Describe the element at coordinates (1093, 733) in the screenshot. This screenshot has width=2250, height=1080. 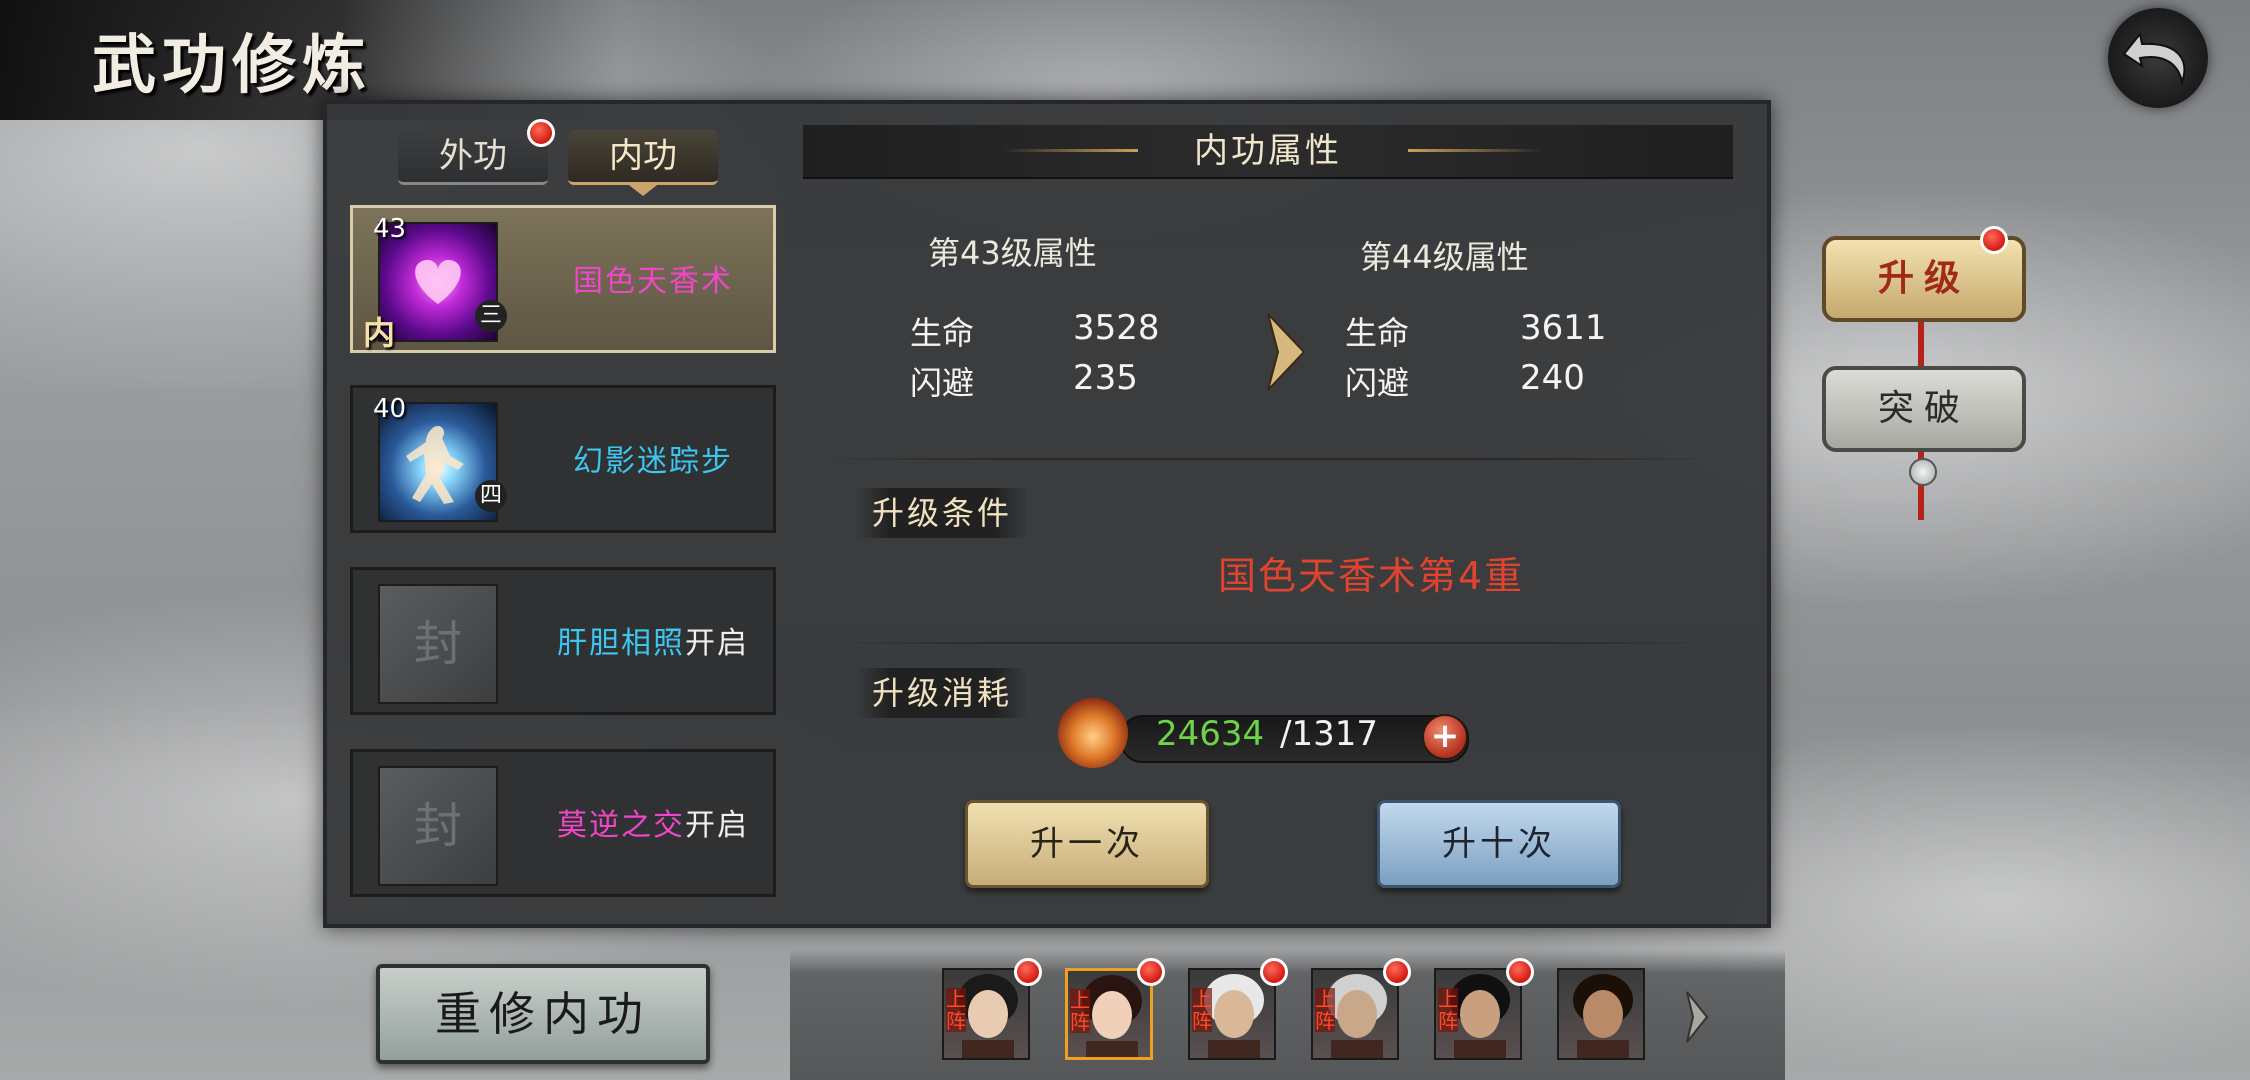
I see `inner-power-icon` at that location.